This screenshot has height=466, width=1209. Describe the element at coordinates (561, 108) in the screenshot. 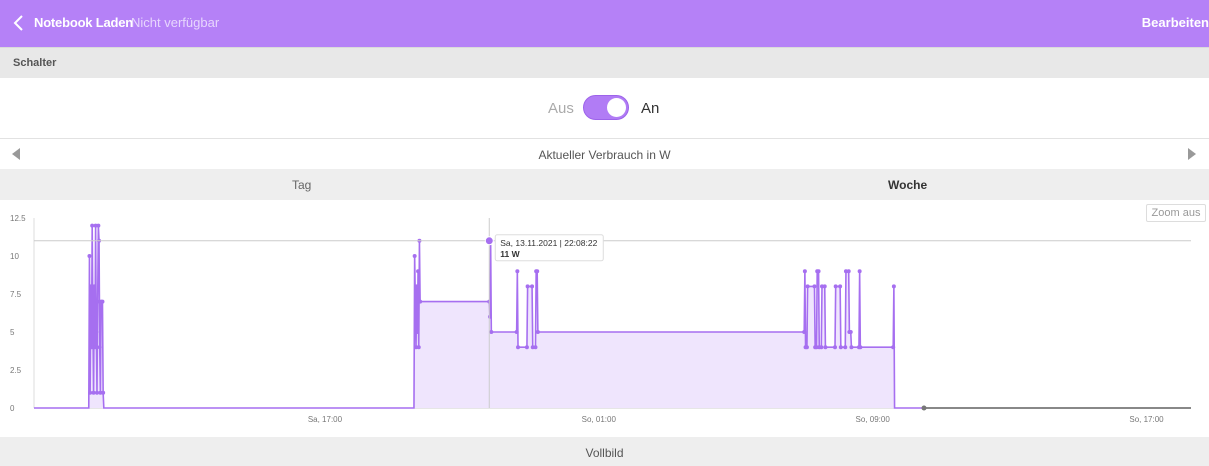

I see `toggle-off-label: Aus` at that location.